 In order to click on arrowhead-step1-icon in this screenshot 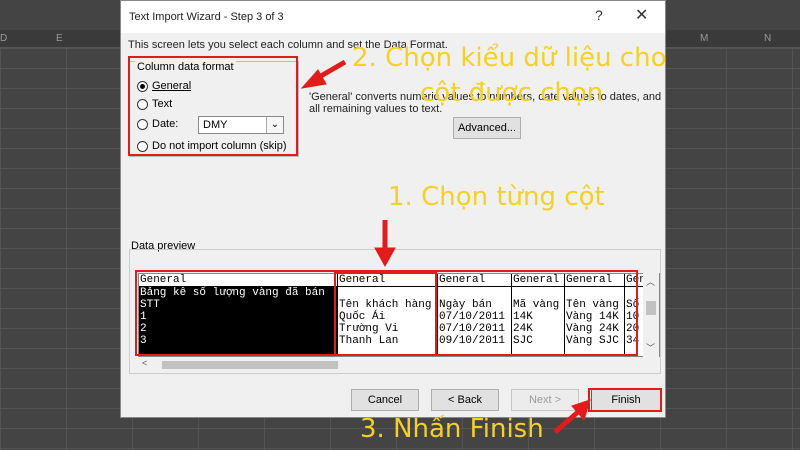, I will do `click(385, 257)`.